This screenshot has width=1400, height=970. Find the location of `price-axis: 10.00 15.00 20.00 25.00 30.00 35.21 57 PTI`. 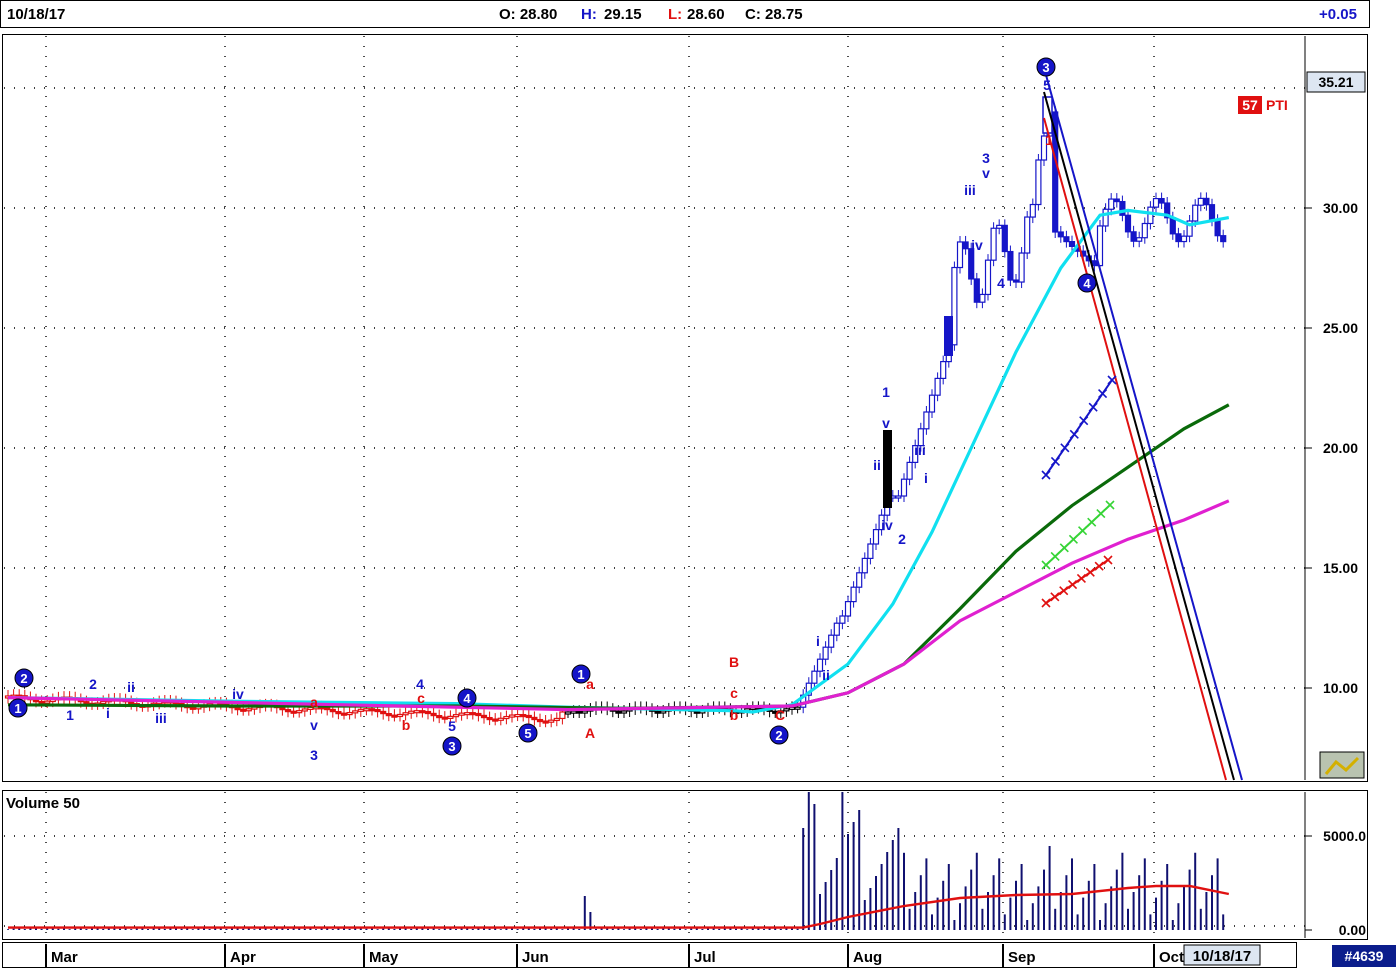

price-axis: 10.00 15.00 20.00 25.00 30.00 35.21 57 PTI is located at coordinates (1302, 425).